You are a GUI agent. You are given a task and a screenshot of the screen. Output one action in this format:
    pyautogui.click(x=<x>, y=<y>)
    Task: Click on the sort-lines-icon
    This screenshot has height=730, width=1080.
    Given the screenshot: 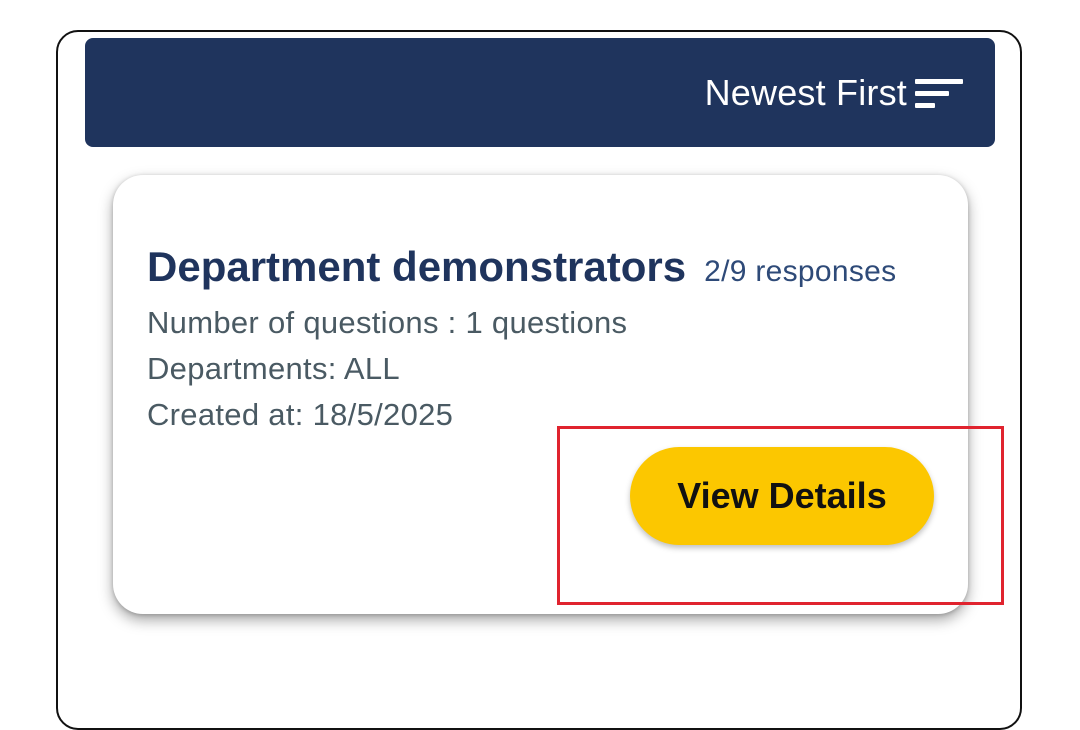 What is the action you would take?
    pyautogui.click(x=939, y=93)
    